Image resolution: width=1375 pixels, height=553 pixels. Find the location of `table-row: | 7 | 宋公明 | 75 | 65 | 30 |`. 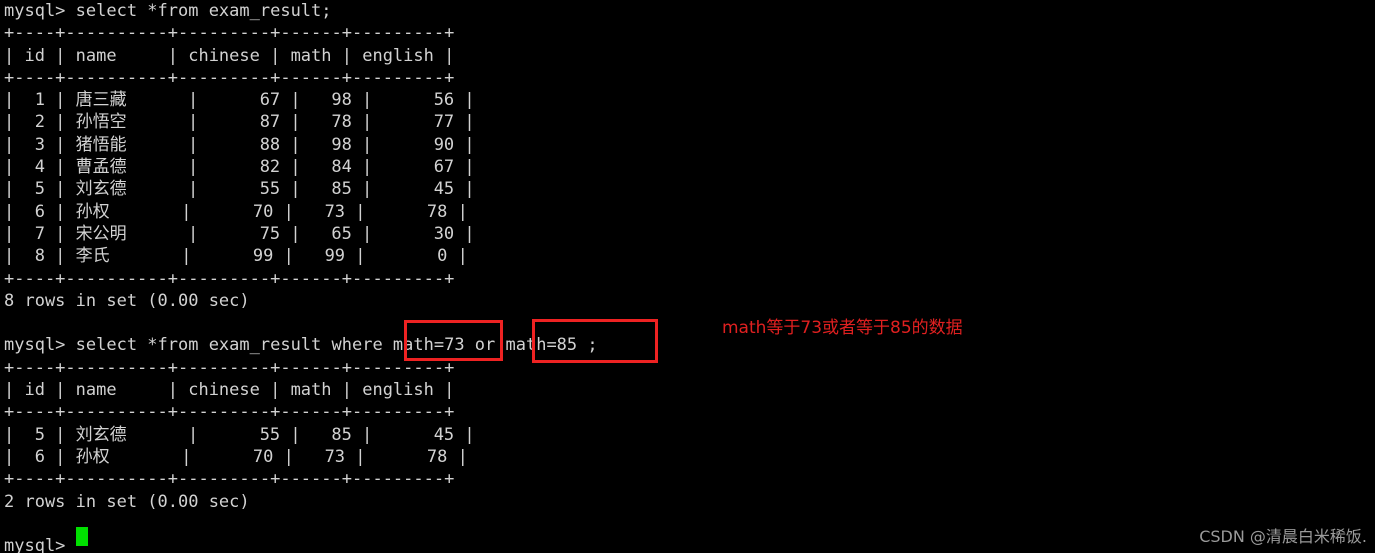

table-row: | 7 | 宋公明 | 75 | 65 | 30 | is located at coordinates (239, 233).